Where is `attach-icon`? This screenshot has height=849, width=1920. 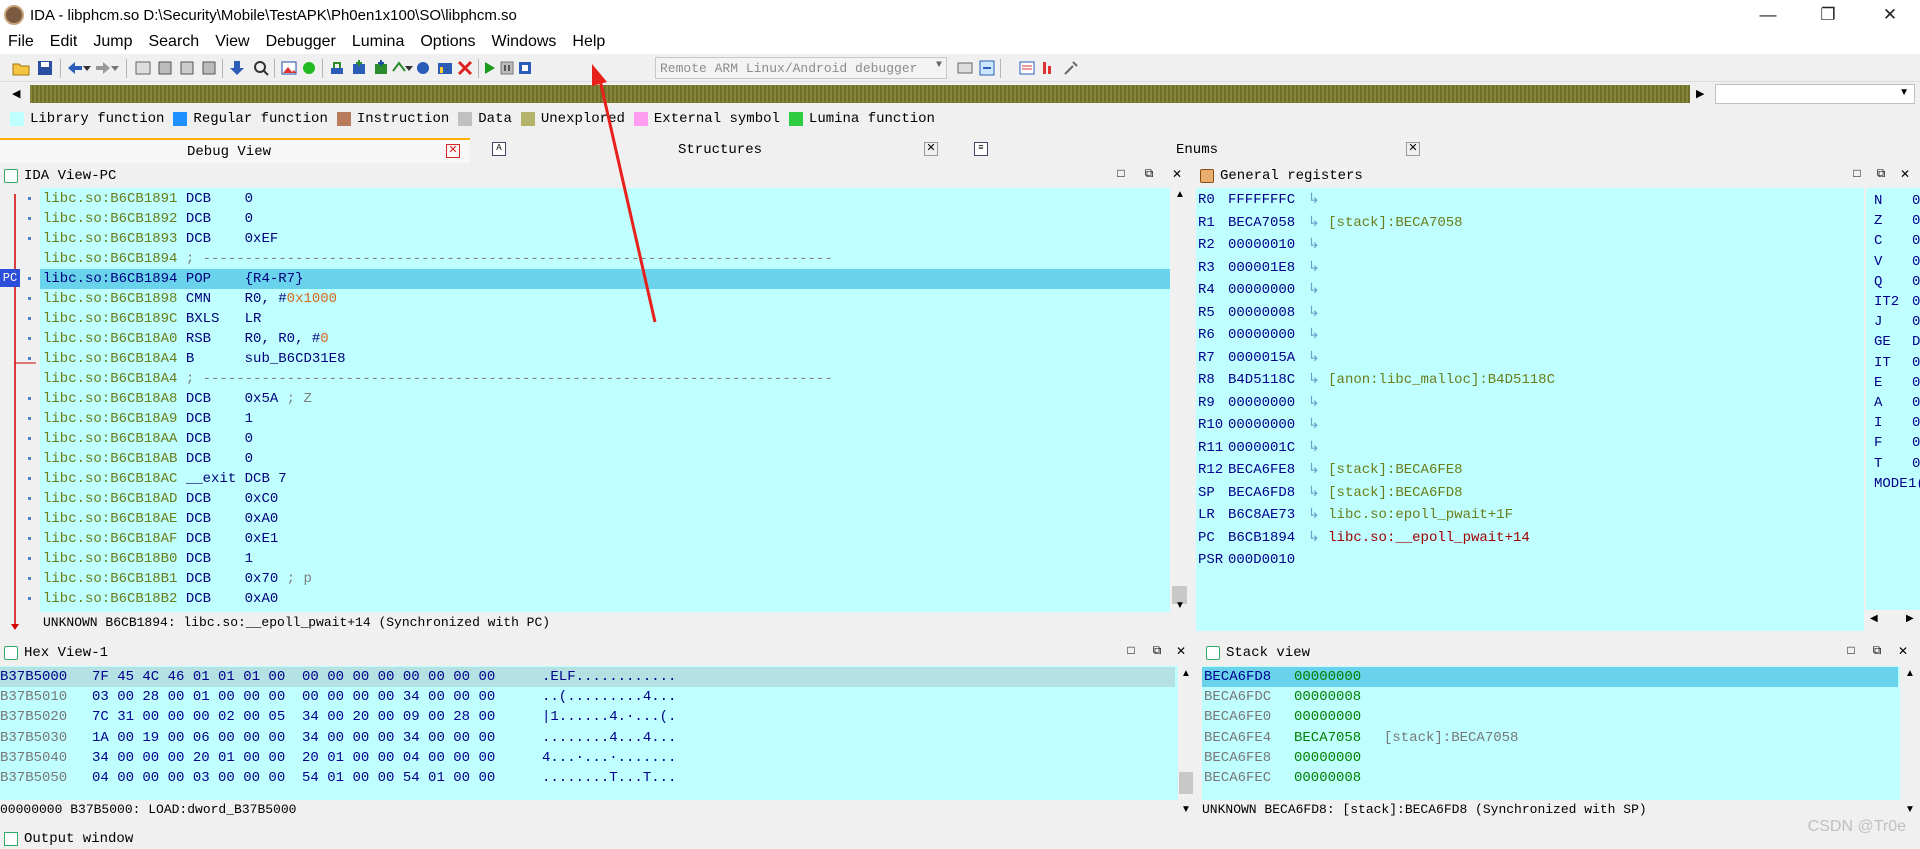 attach-icon is located at coordinates (965, 68).